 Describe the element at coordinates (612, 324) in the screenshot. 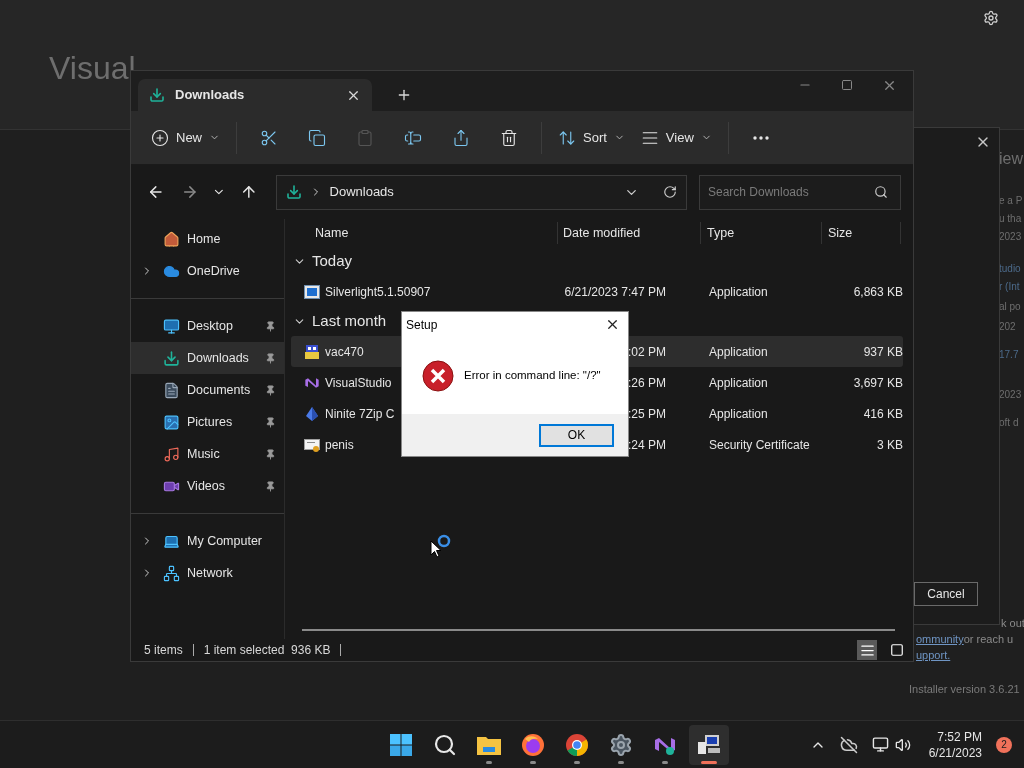

I see `close-icon` at that location.